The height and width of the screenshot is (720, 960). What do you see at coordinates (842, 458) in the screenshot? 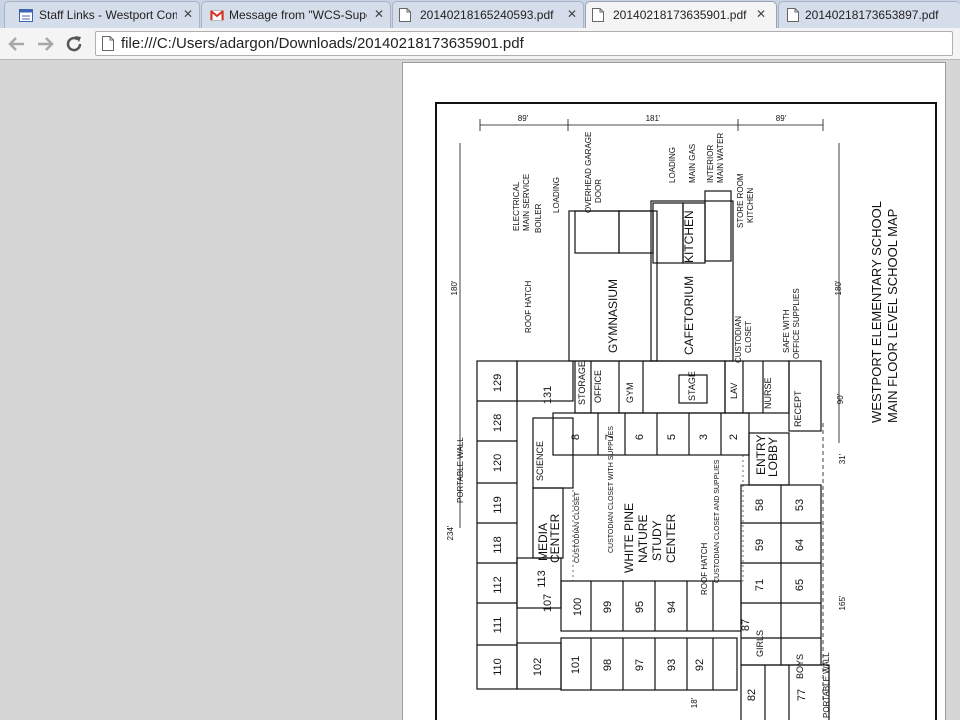
I see `dim-31: 31'` at bounding box center [842, 458].